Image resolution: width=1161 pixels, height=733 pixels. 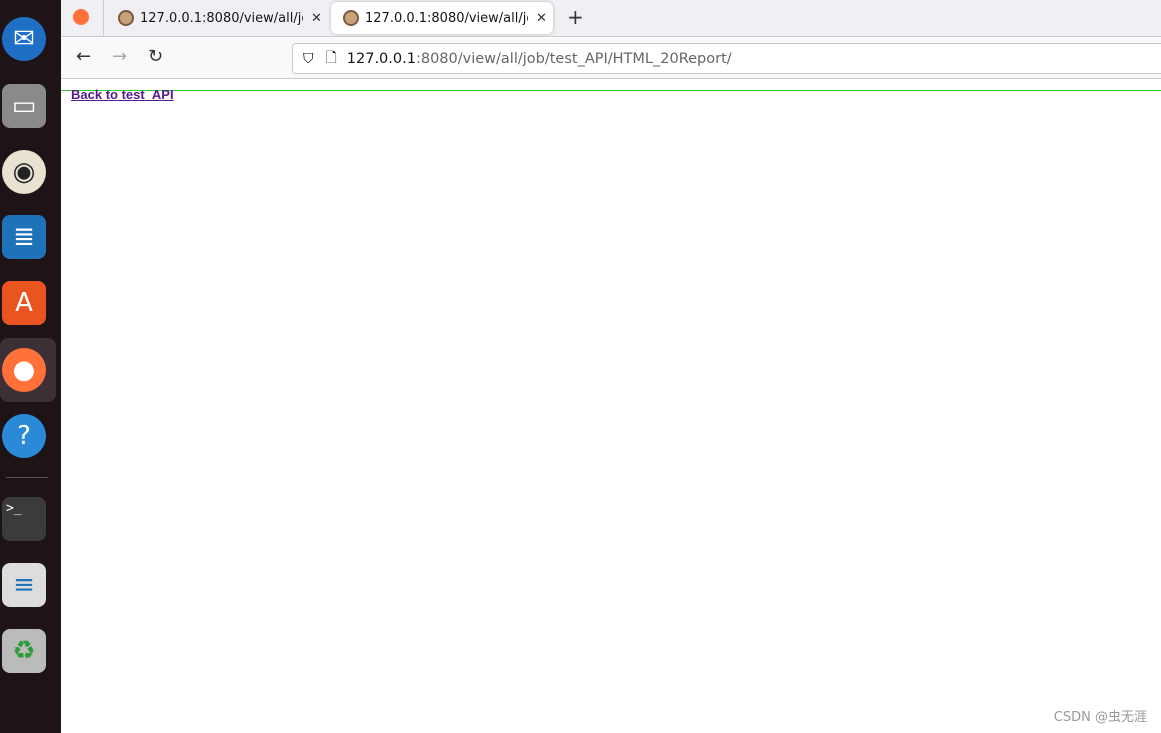 I want to click on dock-separator, so click(x=27, y=477).